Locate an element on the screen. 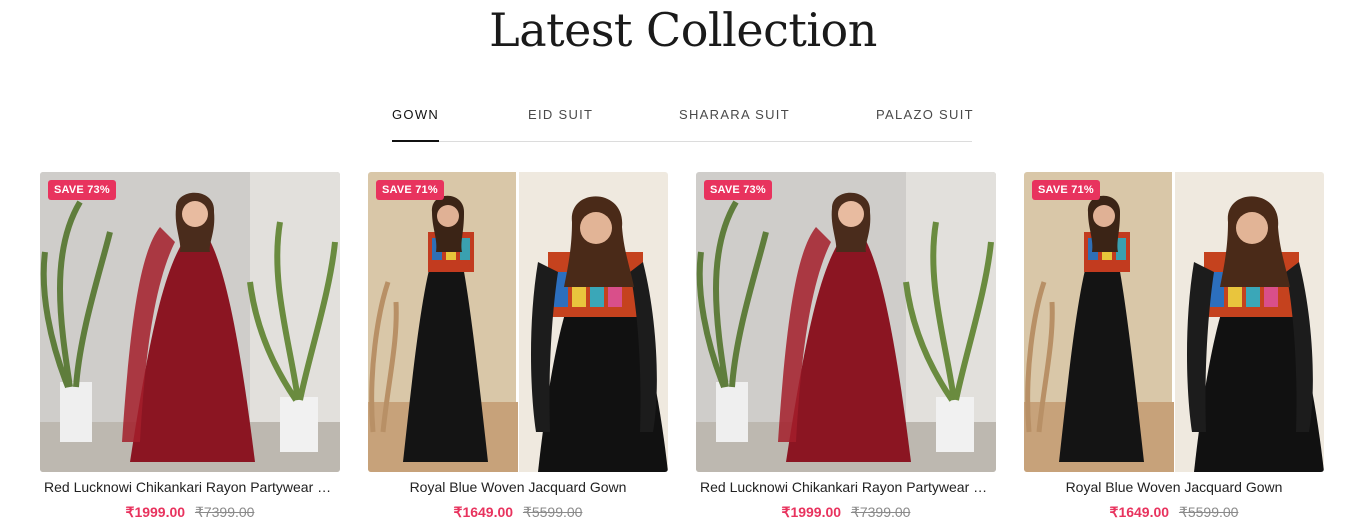 This screenshot has width=1366, height=529. section-title: Latest Collection is located at coordinates (683, 30).